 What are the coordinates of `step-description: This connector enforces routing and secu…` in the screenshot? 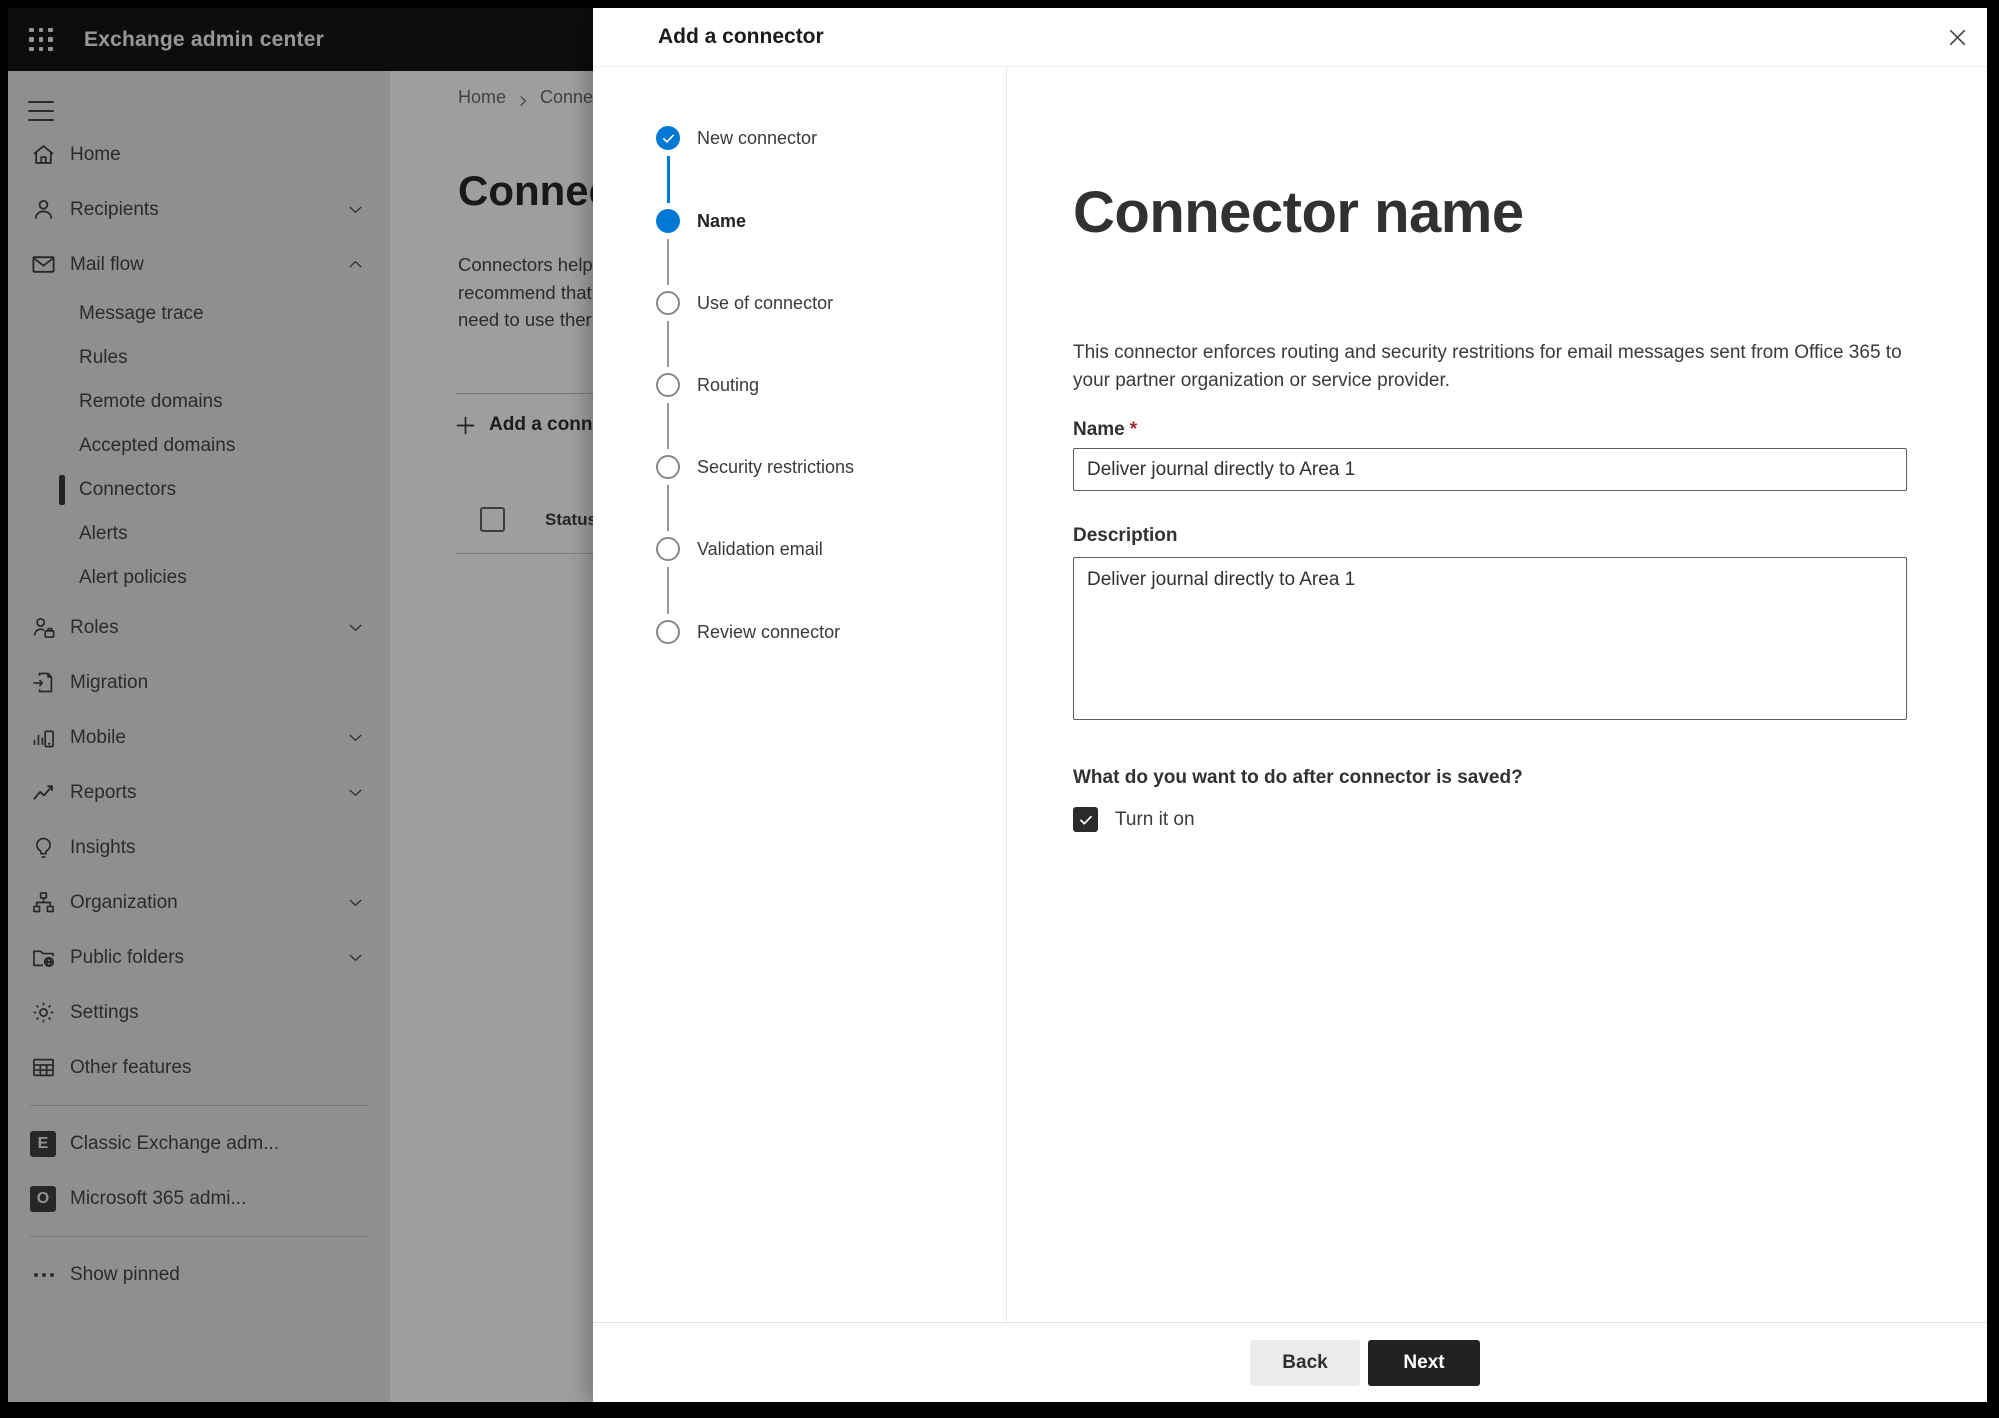 It's located at (1487, 366).